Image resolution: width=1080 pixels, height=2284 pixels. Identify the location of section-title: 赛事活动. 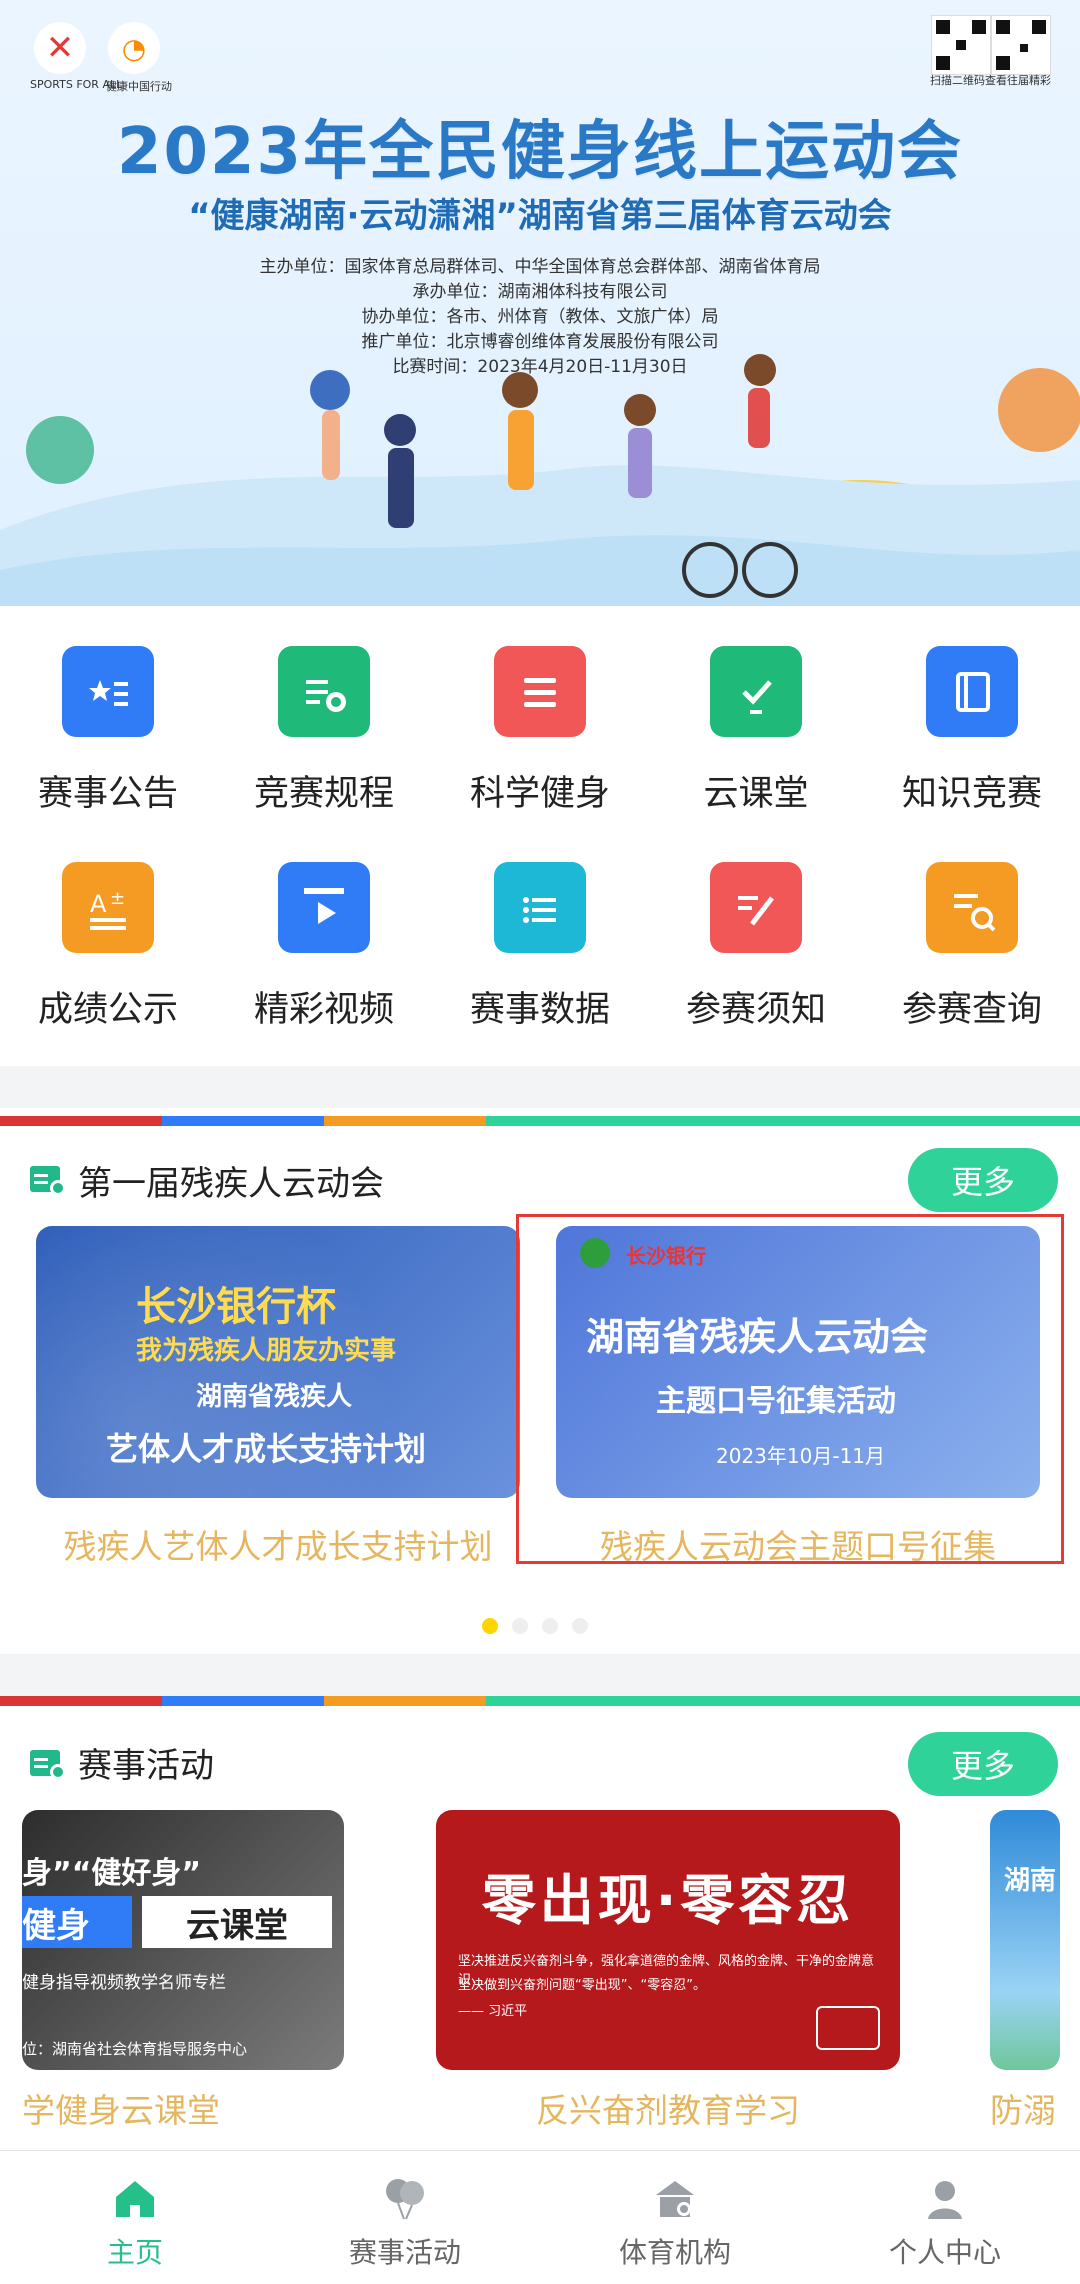
(146, 1766).